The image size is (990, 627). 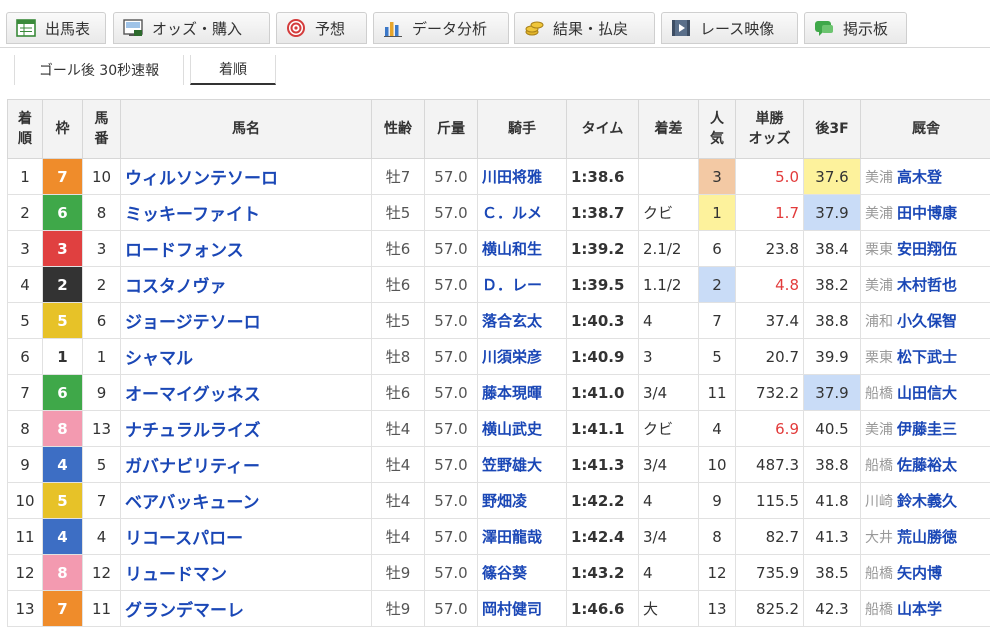 I want to click on tab-shutuba: 出馬表, so click(x=56, y=28).